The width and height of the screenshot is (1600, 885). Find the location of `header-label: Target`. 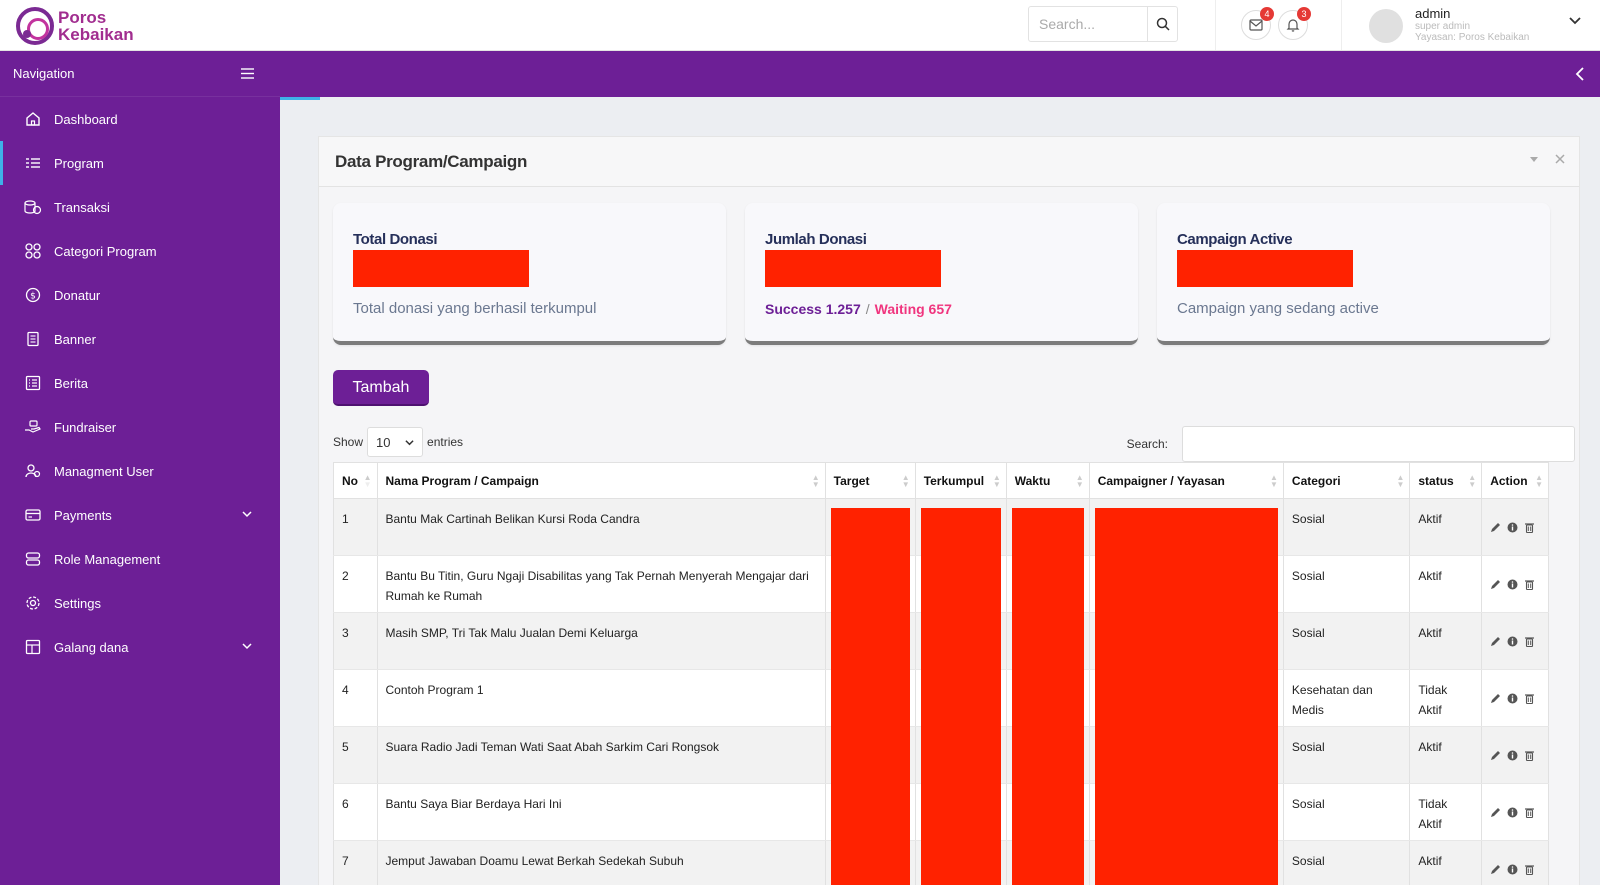

header-label: Target is located at coordinates (851, 480).